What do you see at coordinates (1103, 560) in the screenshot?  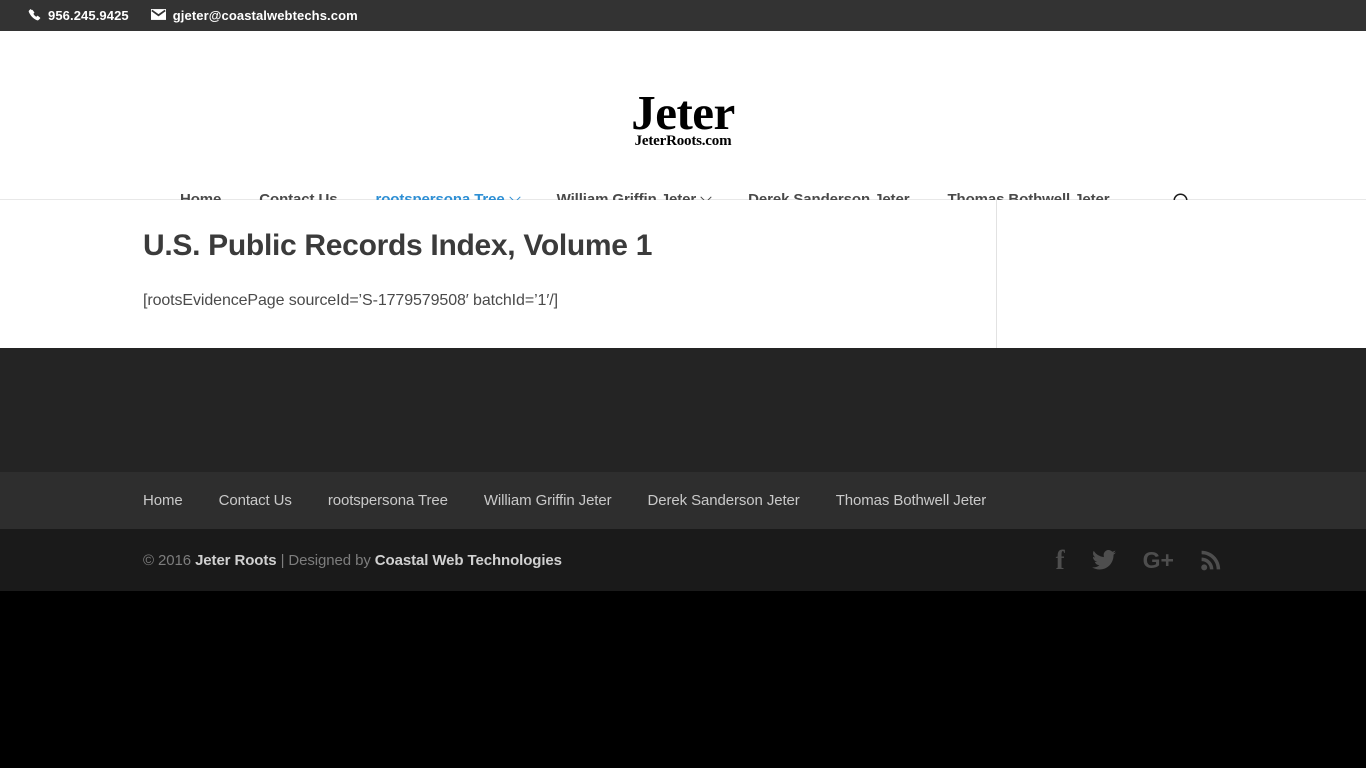 I see `twitter-icon` at bounding box center [1103, 560].